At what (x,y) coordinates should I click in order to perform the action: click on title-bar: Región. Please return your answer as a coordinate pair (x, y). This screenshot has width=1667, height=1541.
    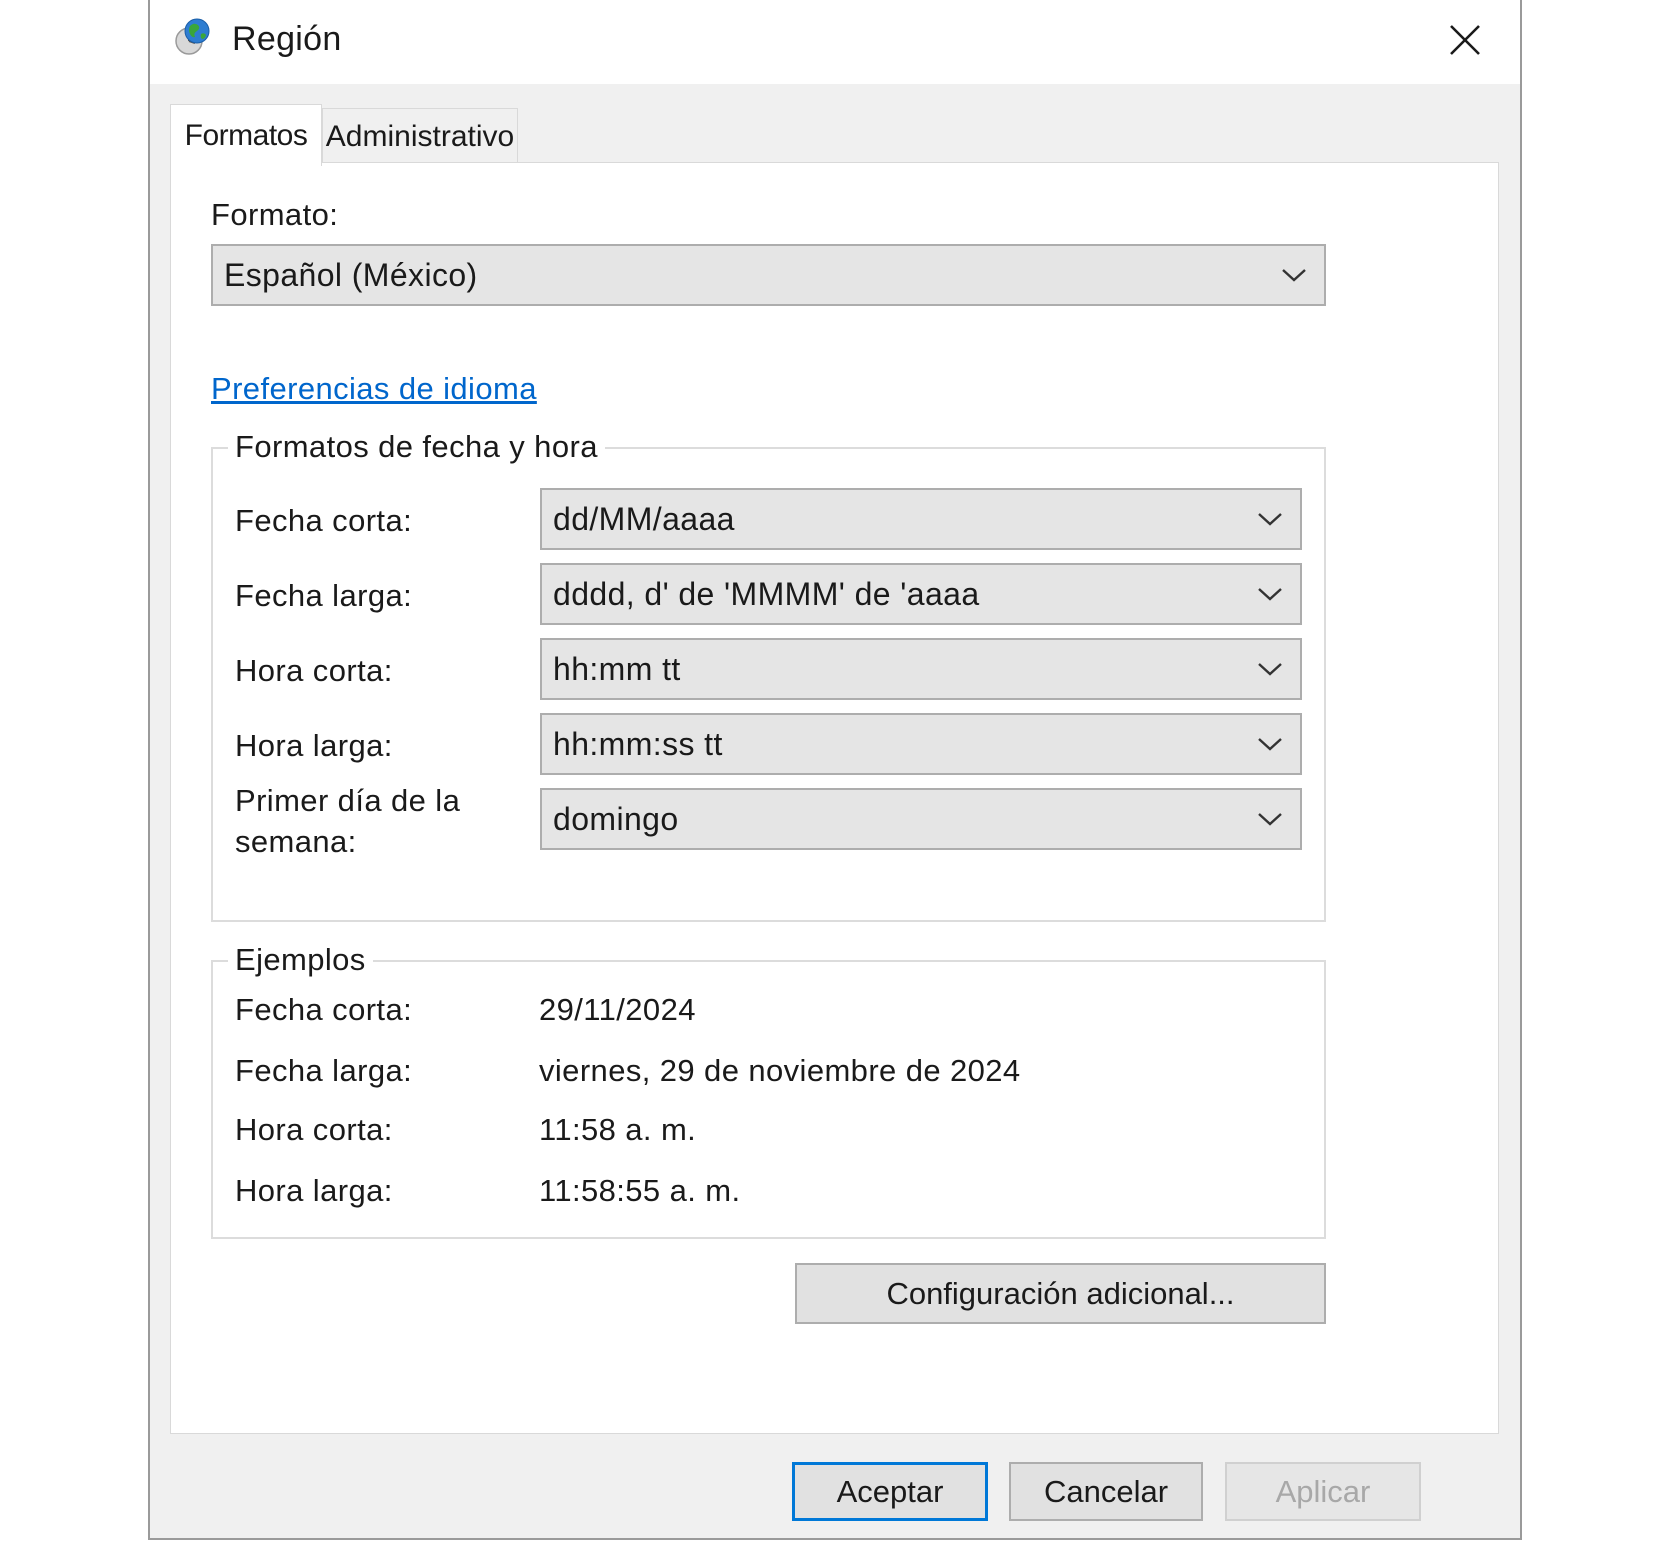
    Looking at the image, I should click on (835, 42).